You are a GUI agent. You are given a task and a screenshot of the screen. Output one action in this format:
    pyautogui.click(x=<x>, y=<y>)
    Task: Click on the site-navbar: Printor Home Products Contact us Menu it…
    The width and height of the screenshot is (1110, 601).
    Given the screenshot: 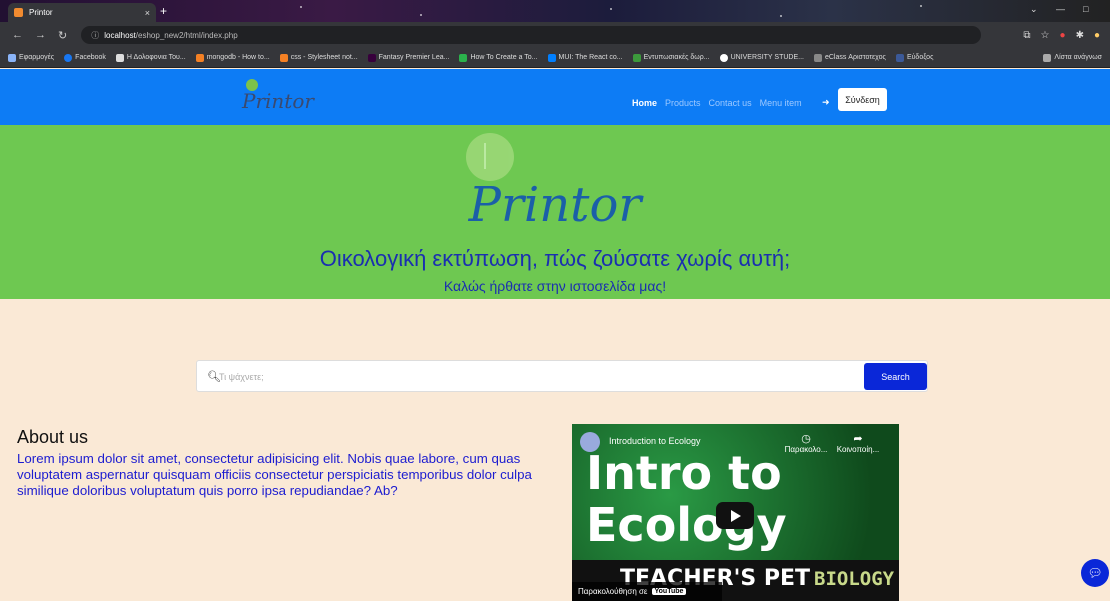 What is the action you would take?
    pyautogui.click(x=555, y=97)
    